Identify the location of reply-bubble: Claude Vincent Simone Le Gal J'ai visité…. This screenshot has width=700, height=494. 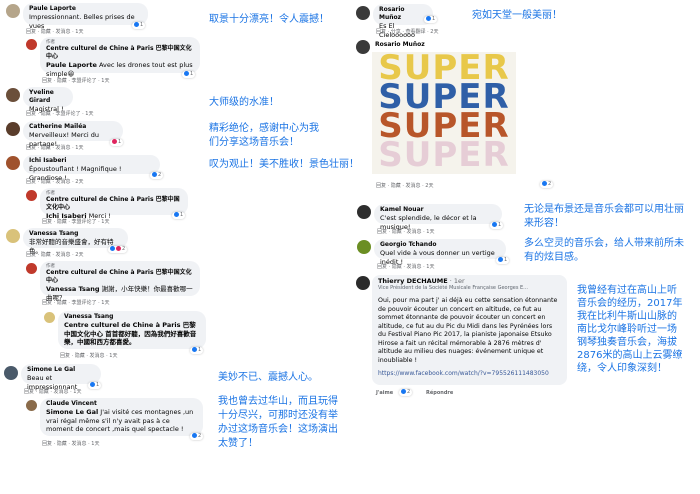
(121, 417).